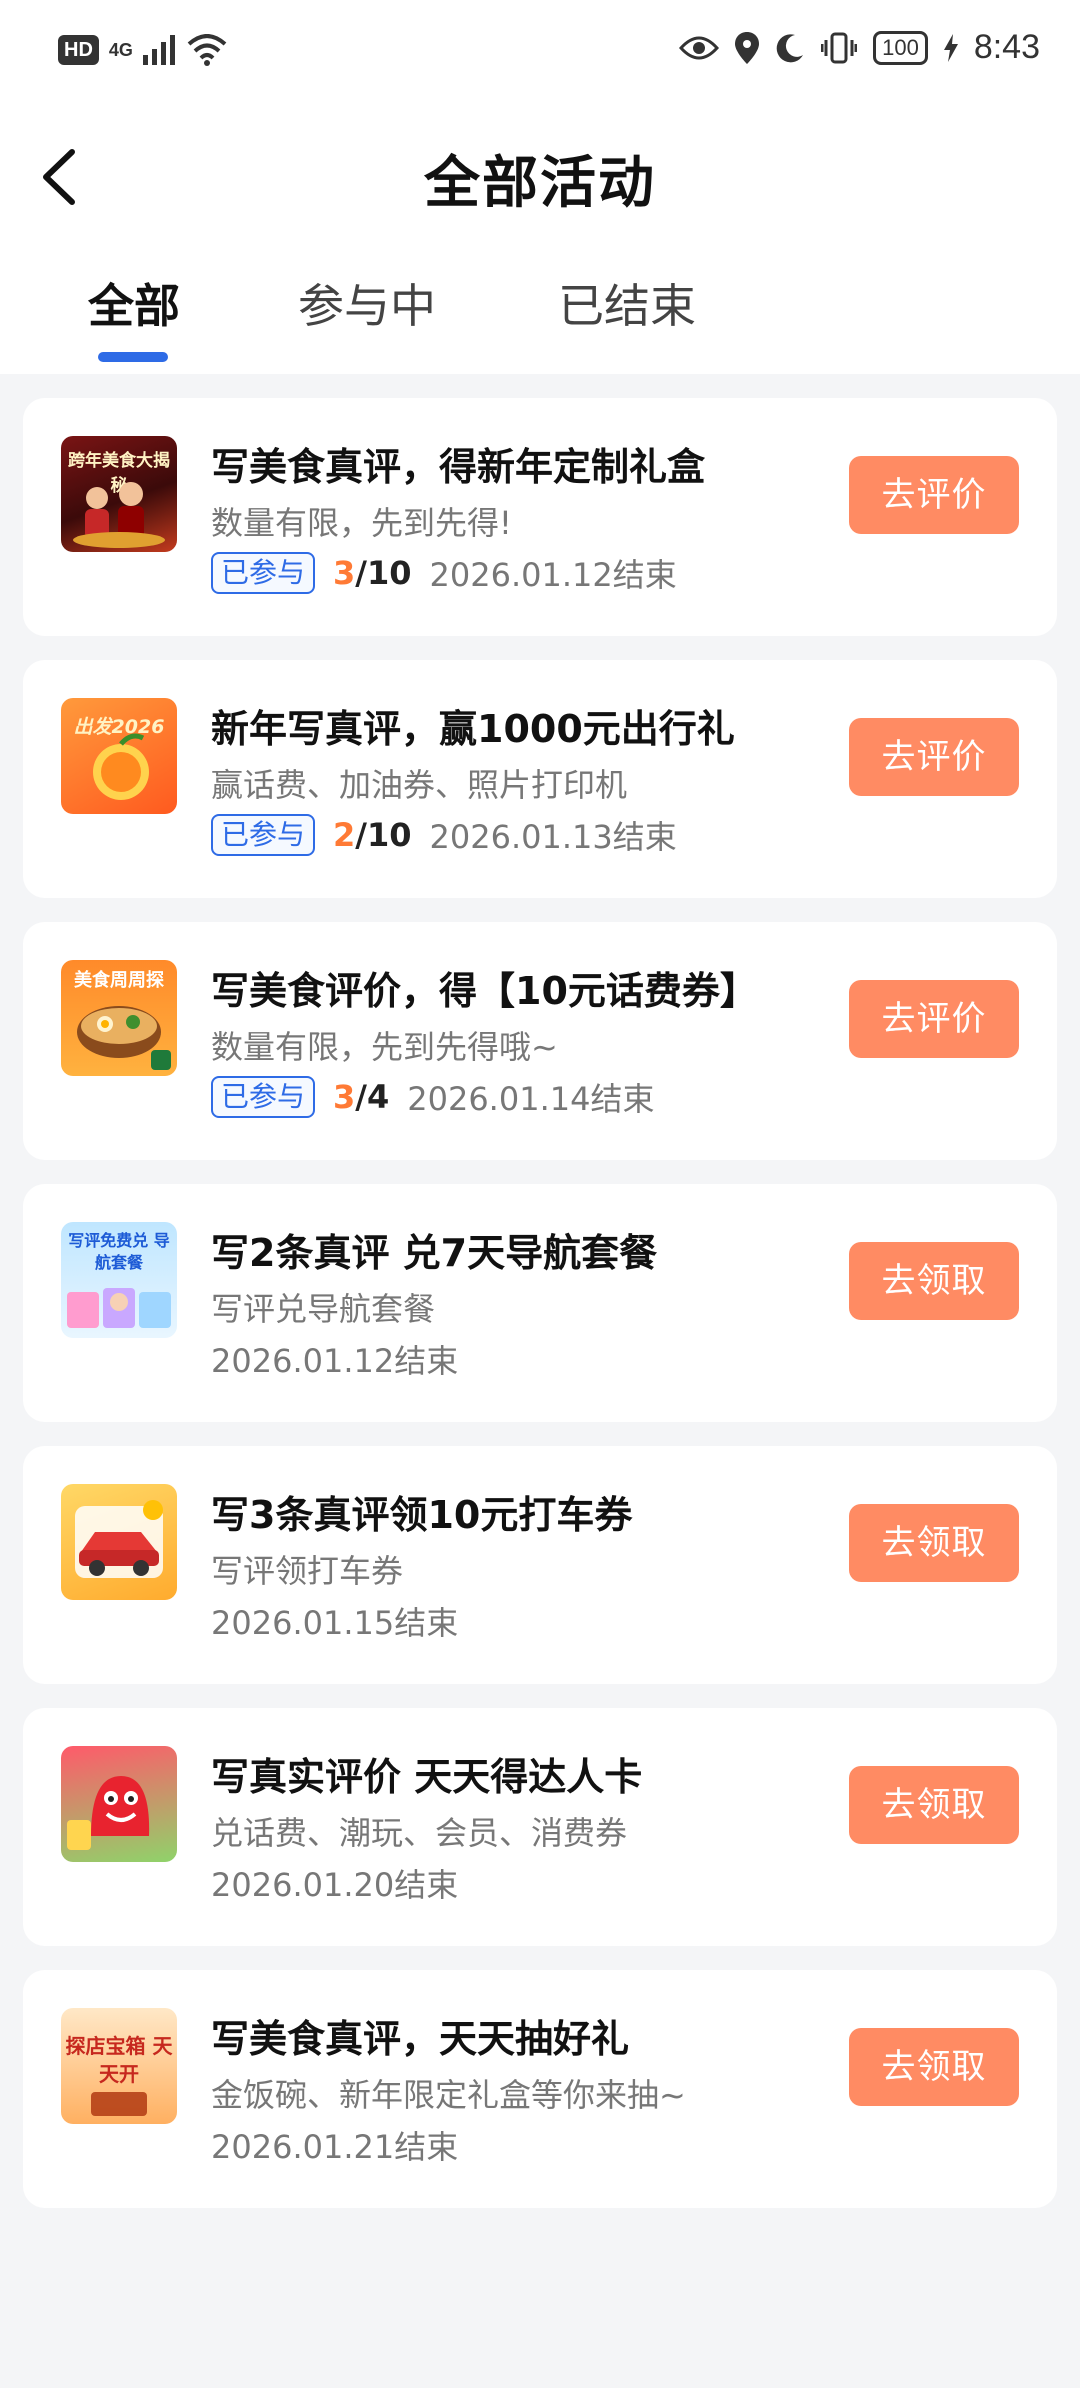 Image resolution: width=1080 pixels, height=2388 pixels. I want to click on tab-bar: 全部 参与中 已结束, so click(540, 322).